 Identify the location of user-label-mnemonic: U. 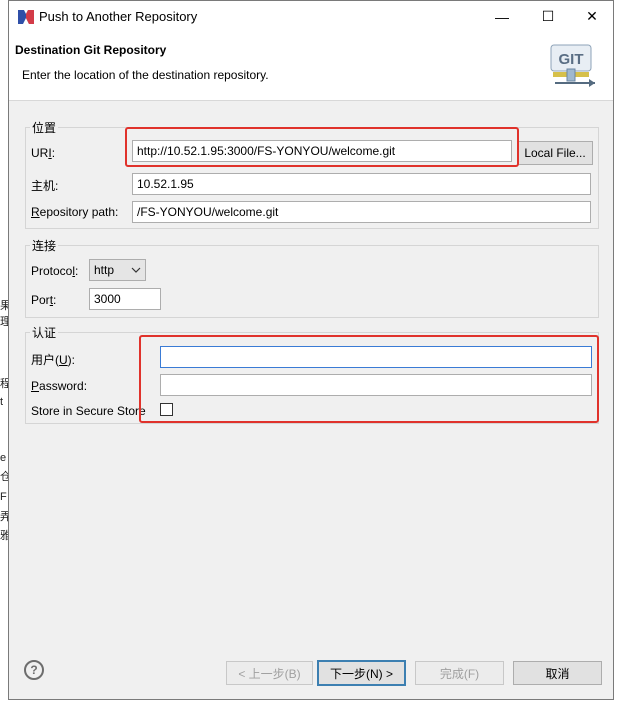
(63, 360).